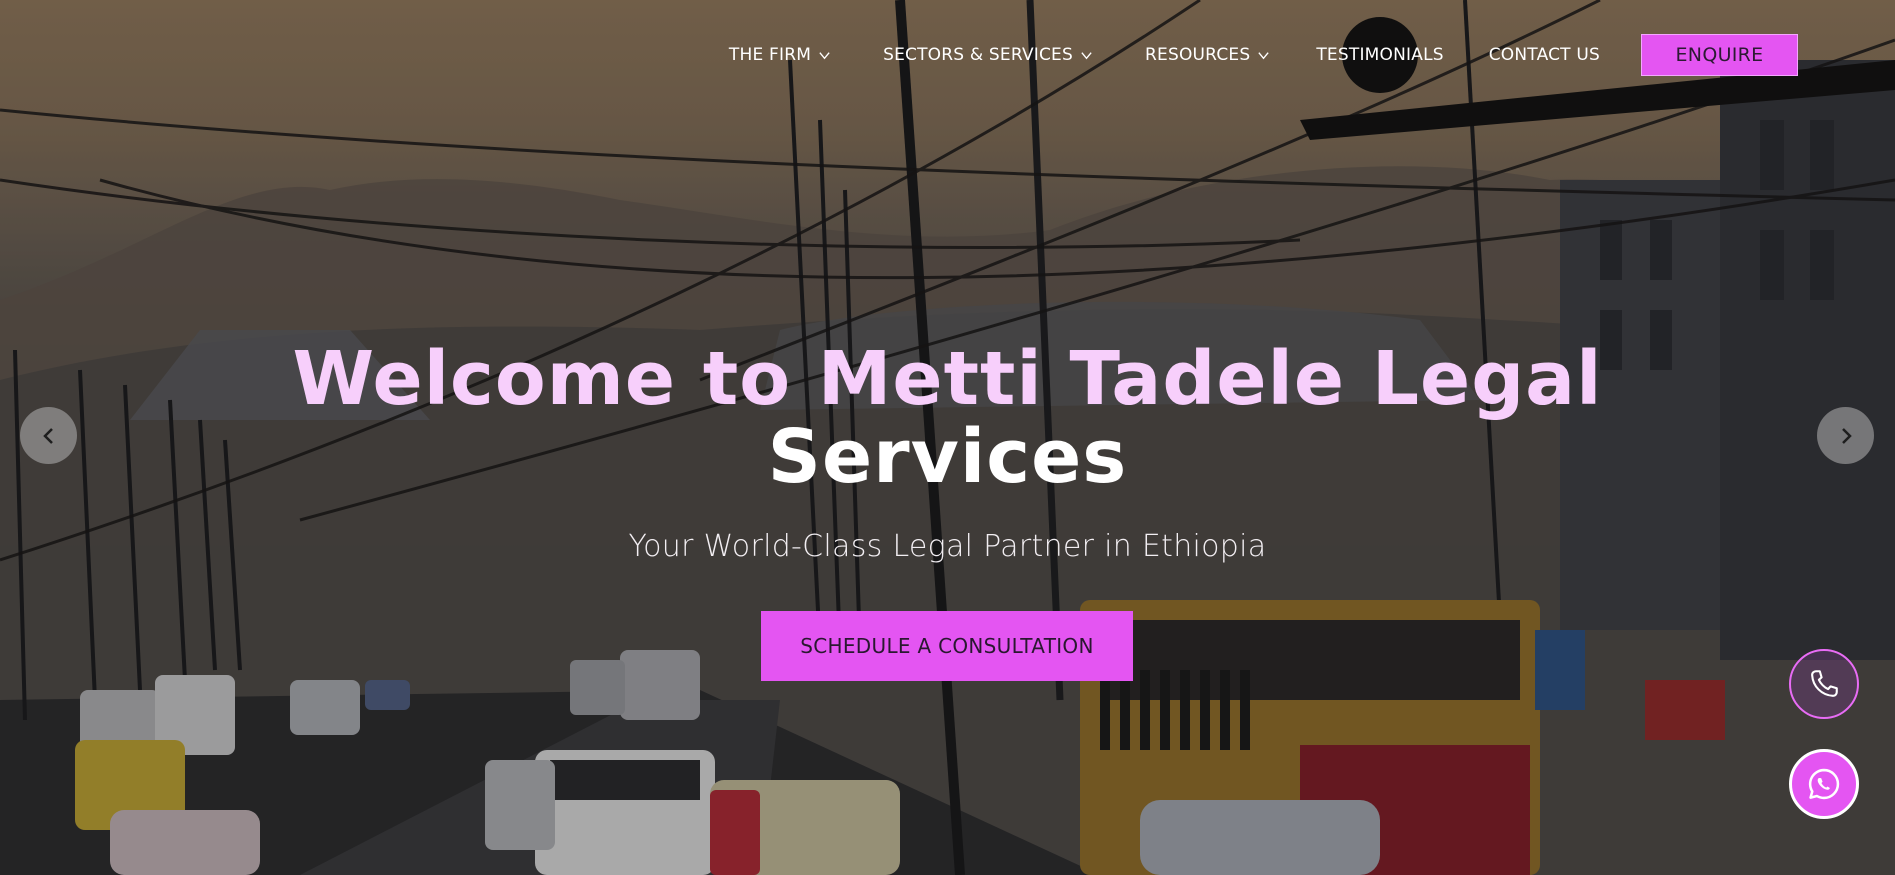 The image size is (1895, 875). I want to click on chevron-right-icon, so click(1846, 435).